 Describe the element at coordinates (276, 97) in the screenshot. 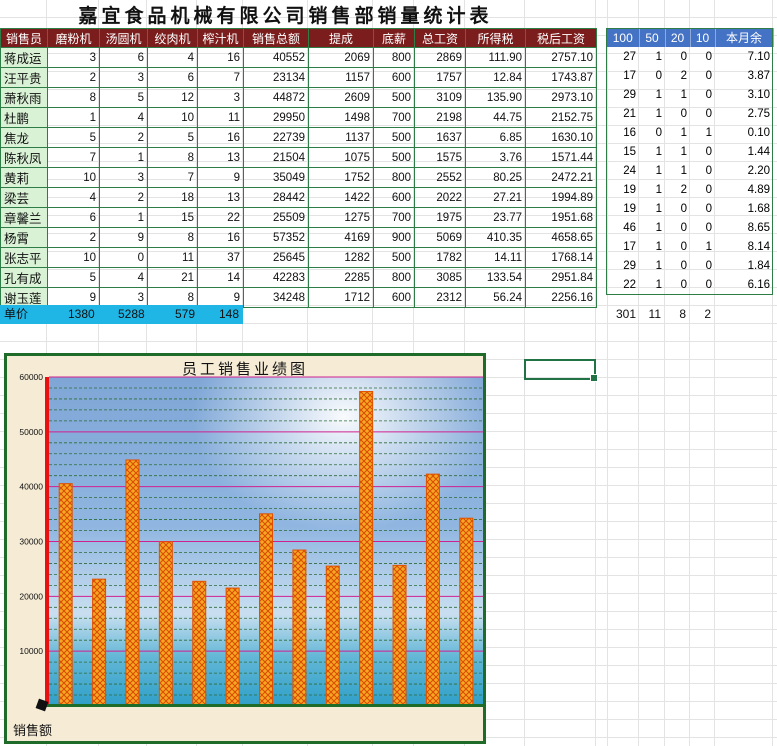

I see `data-cell: 44872` at that location.